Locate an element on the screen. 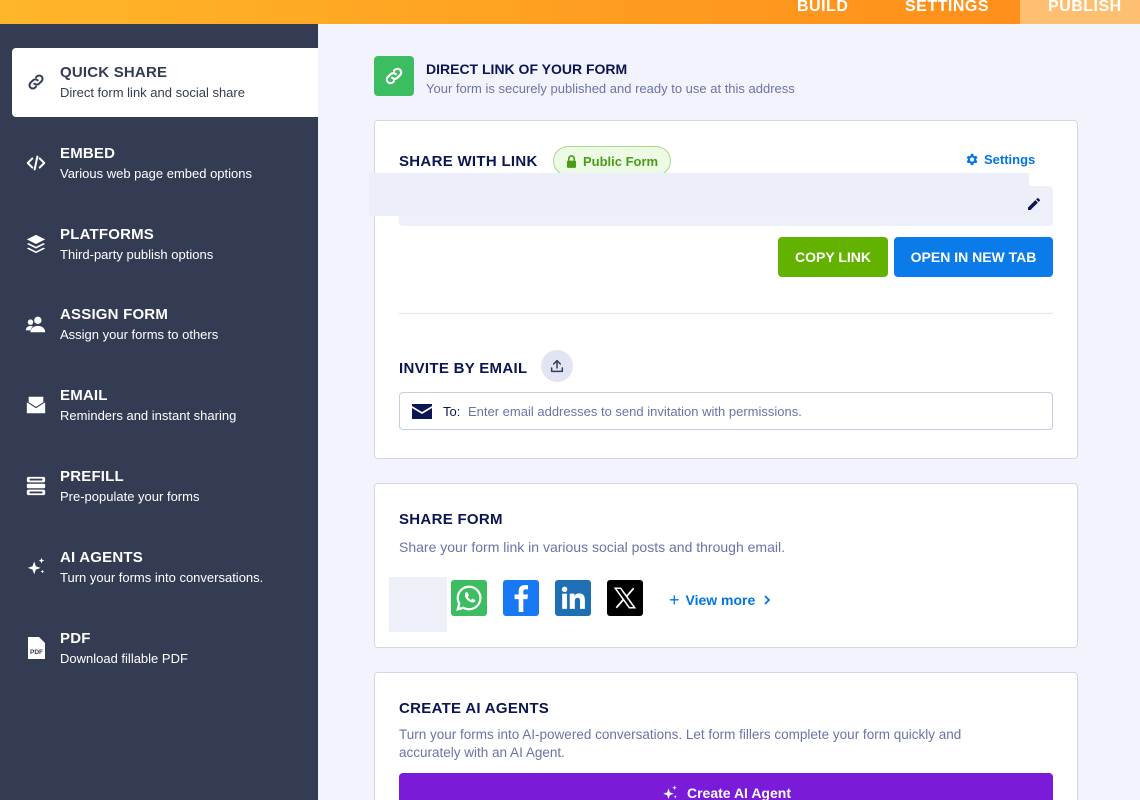 The height and width of the screenshot is (800, 1140). sidebar-item-subtitle: Download fillable PDF is located at coordinates (124, 658).